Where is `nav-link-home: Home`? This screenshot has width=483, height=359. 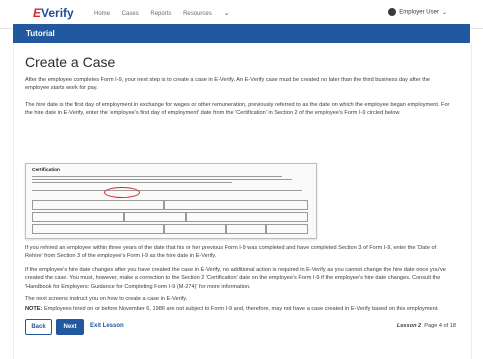
nav-link-home: Home is located at coordinates (102, 14).